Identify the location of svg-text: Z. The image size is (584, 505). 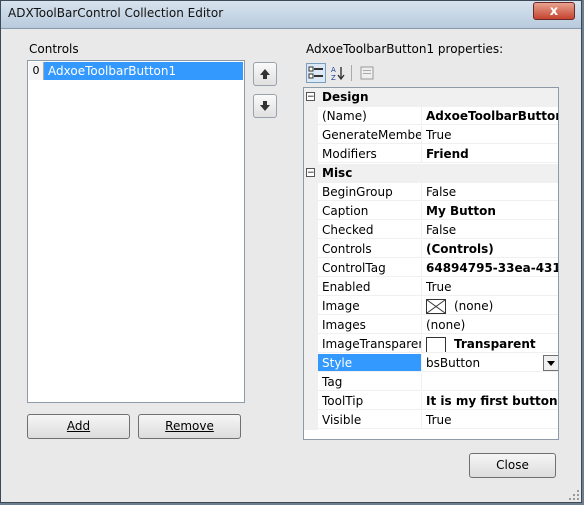
(333, 77).